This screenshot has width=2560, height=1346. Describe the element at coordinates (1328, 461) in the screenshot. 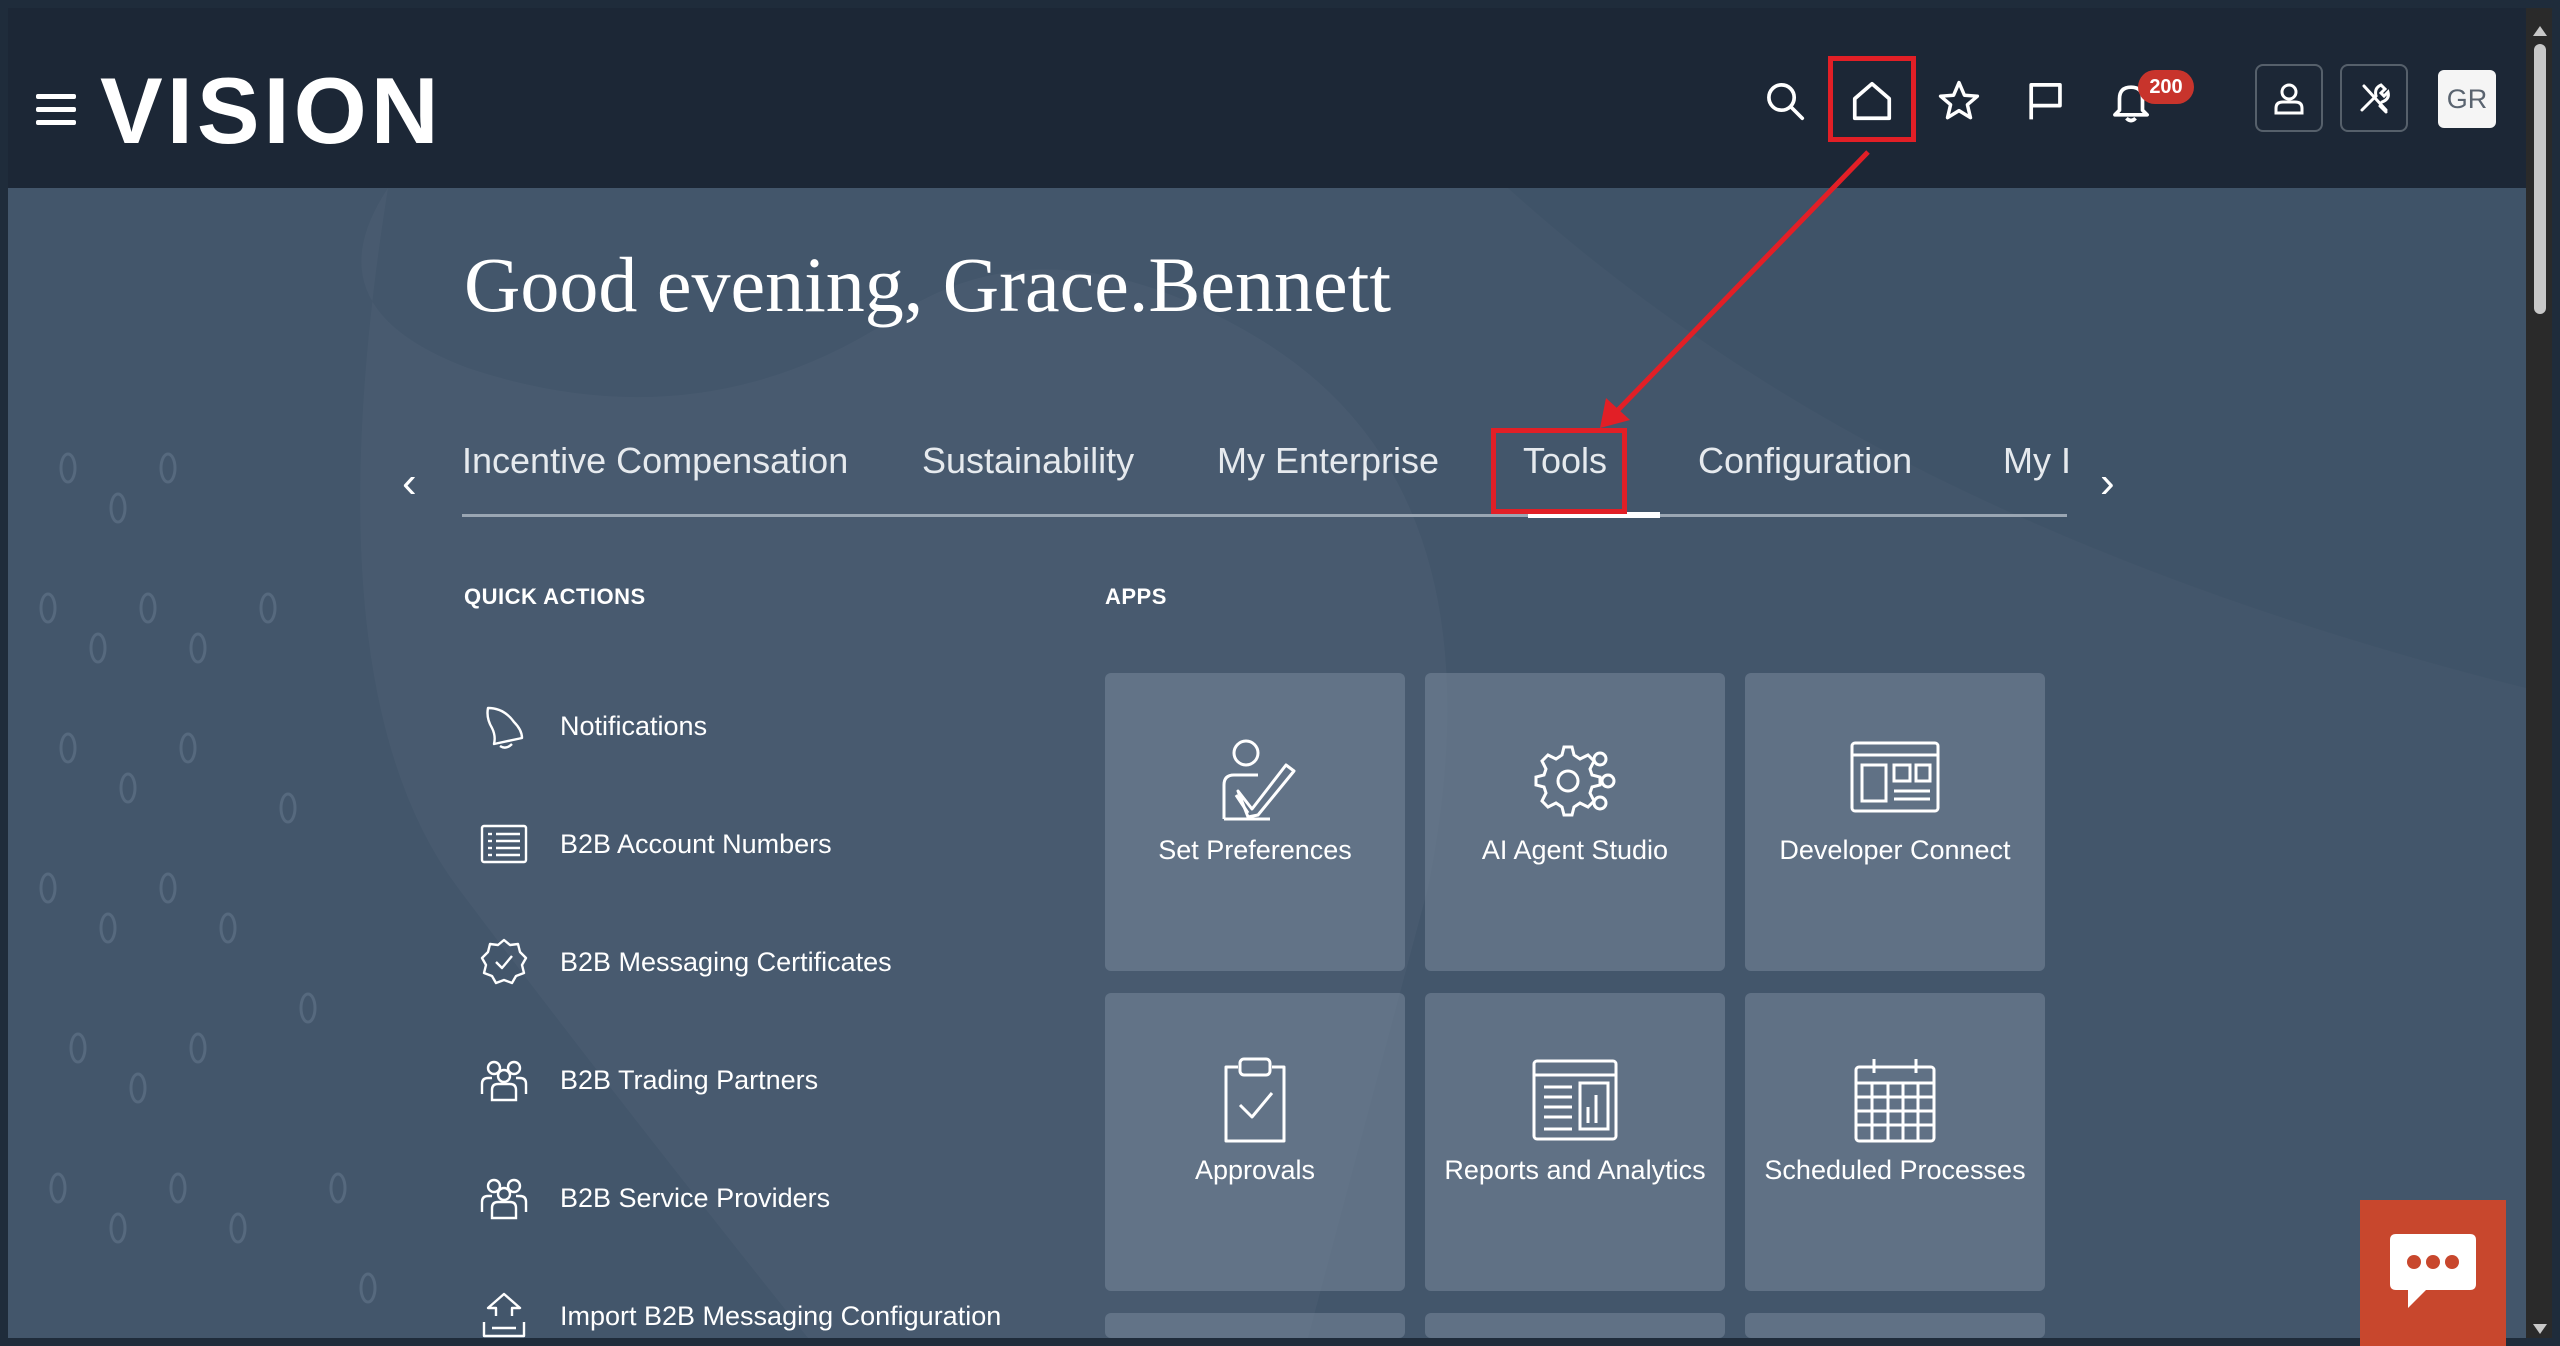

I see `tab-my-enterprise: My Enterprise` at that location.